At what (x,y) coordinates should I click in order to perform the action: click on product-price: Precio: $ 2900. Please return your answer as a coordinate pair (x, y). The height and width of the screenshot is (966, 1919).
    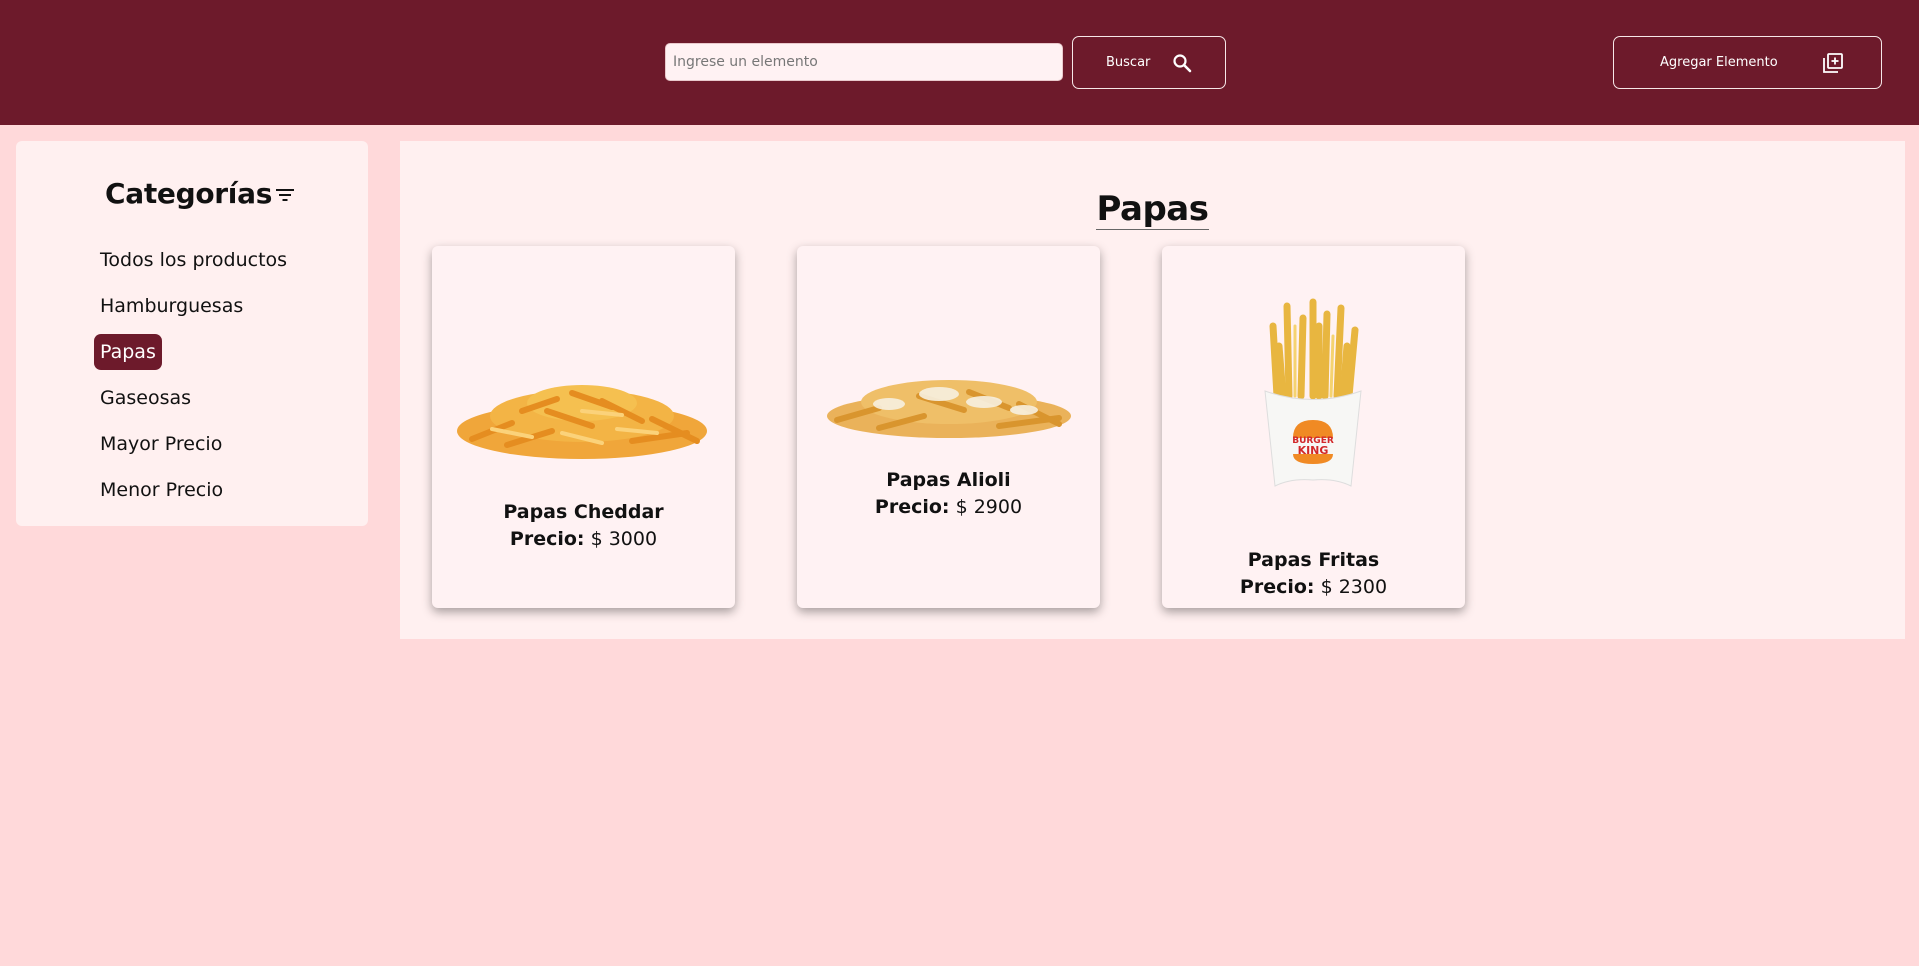
    Looking at the image, I should click on (948, 507).